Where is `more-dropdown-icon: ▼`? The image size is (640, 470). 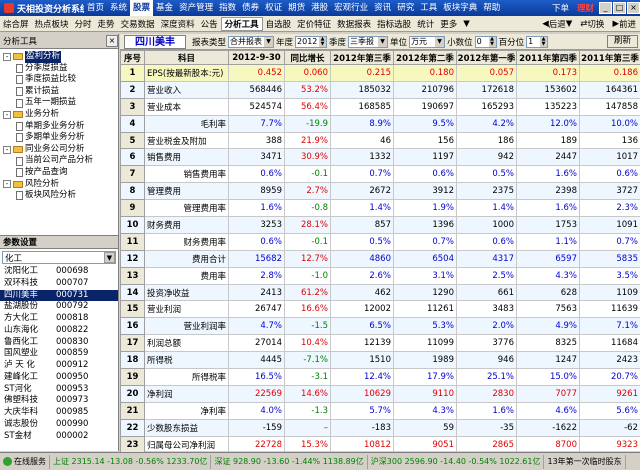 more-dropdown-icon: ▼ is located at coordinates (466, 24).